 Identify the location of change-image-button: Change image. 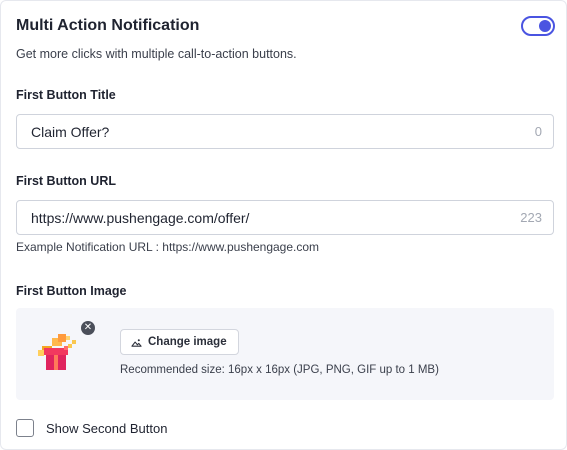
(179, 342).